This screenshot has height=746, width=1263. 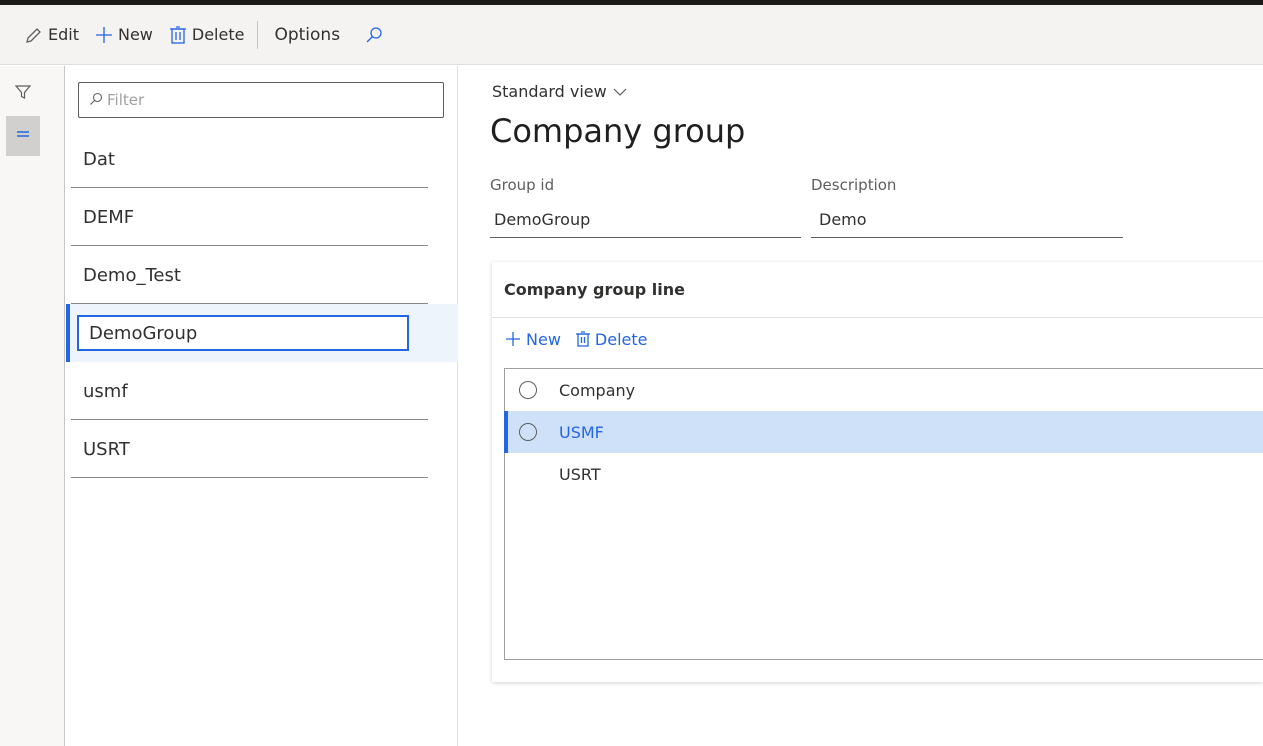 What do you see at coordinates (884, 390) in the screenshot?
I see `grid-header-row: Company` at bounding box center [884, 390].